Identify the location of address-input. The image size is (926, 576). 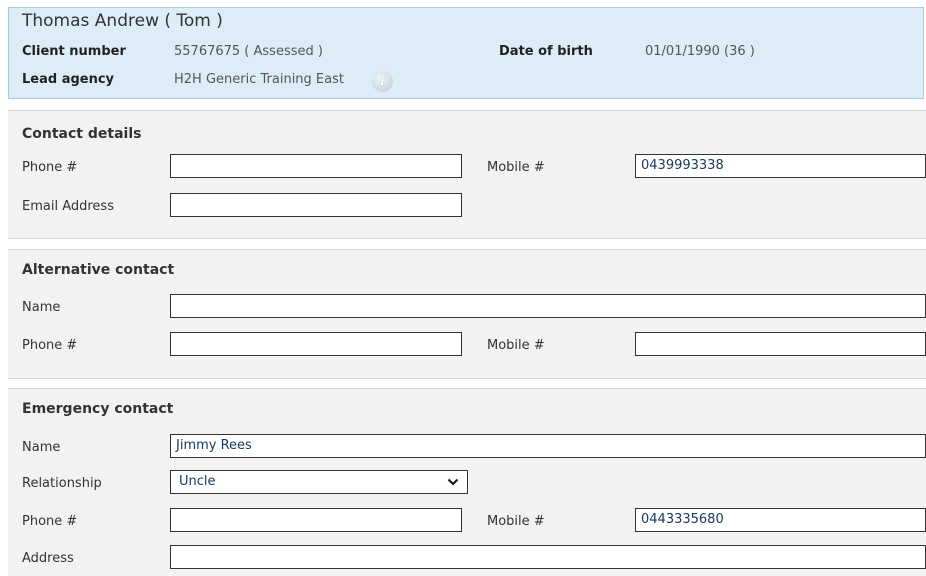
(548, 557).